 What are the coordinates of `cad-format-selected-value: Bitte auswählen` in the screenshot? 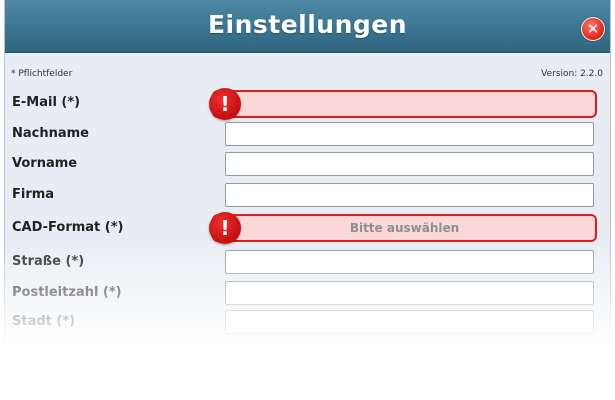 It's located at (404, 228).